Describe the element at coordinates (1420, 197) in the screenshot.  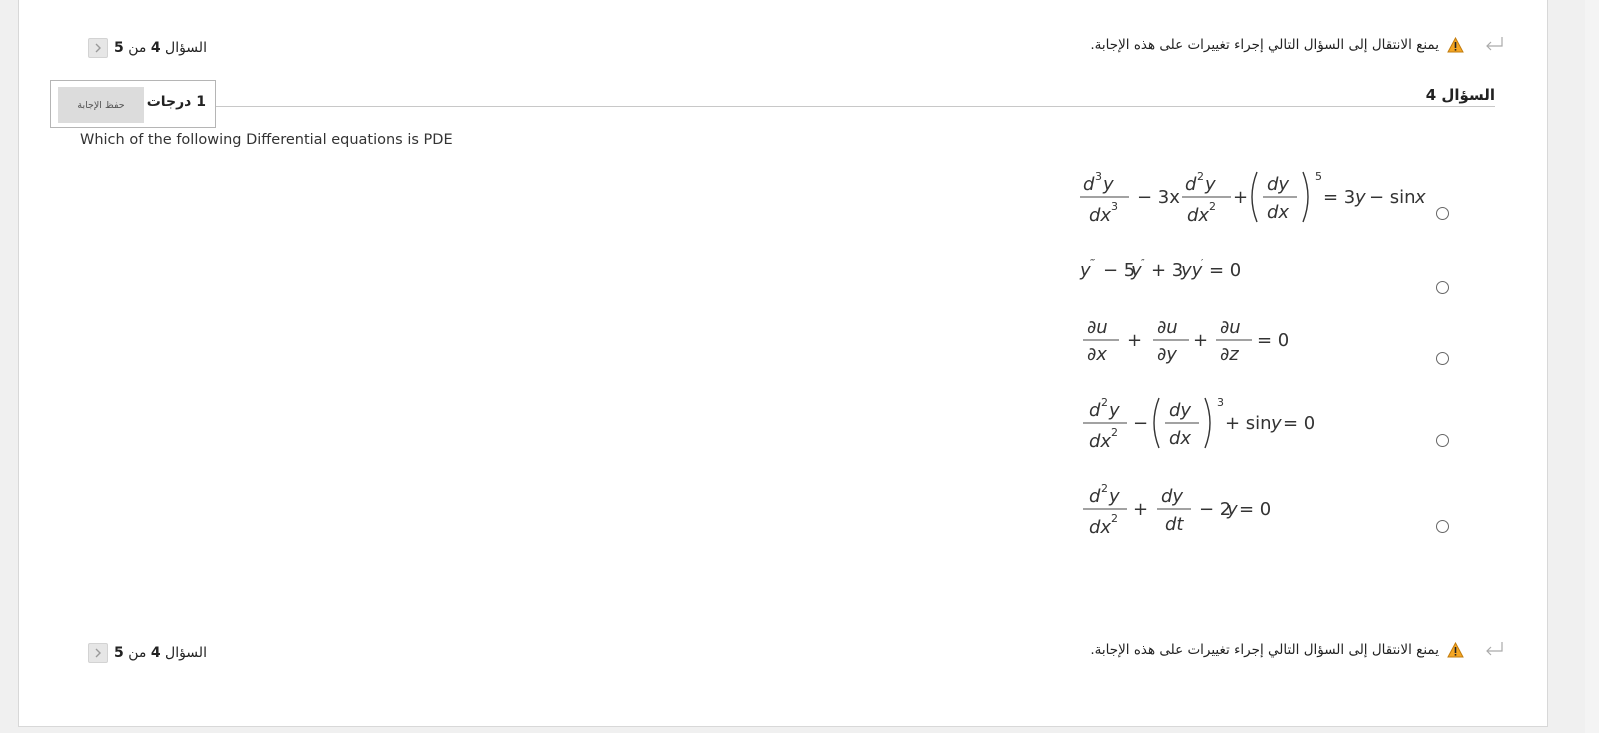
I see `svg-text: x` at that location.